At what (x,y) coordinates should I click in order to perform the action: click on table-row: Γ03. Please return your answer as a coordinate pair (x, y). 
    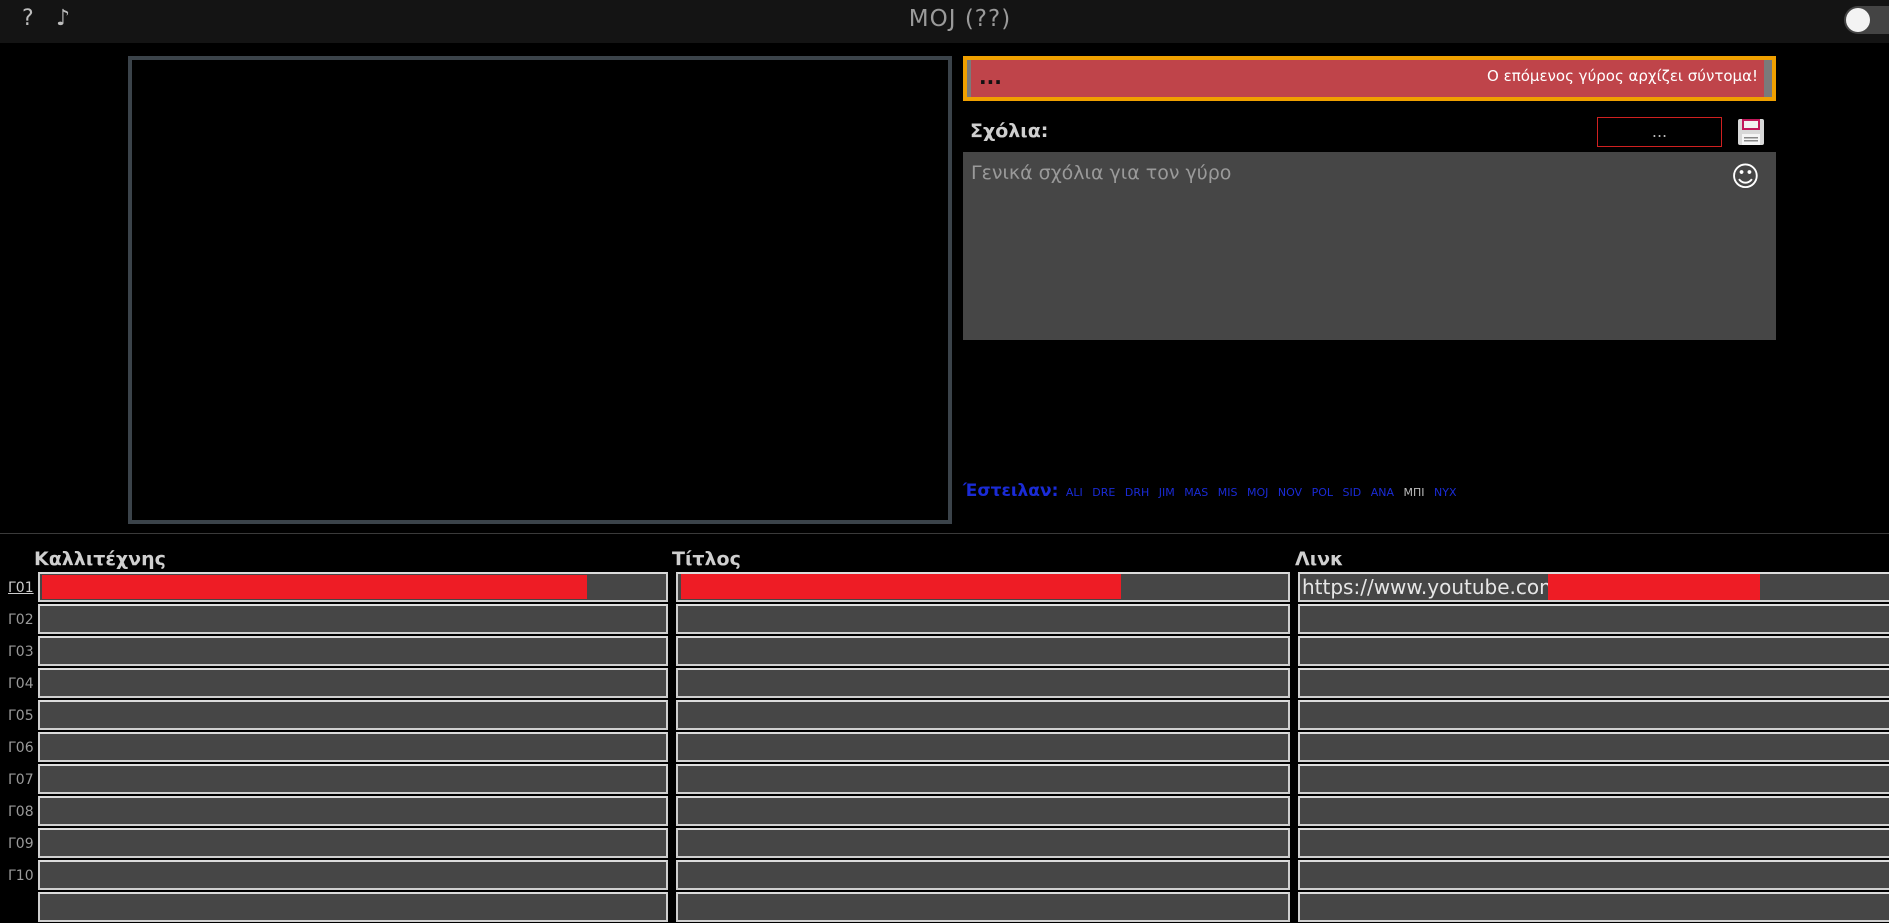
    Looking at the image, I should click on (944, 651).